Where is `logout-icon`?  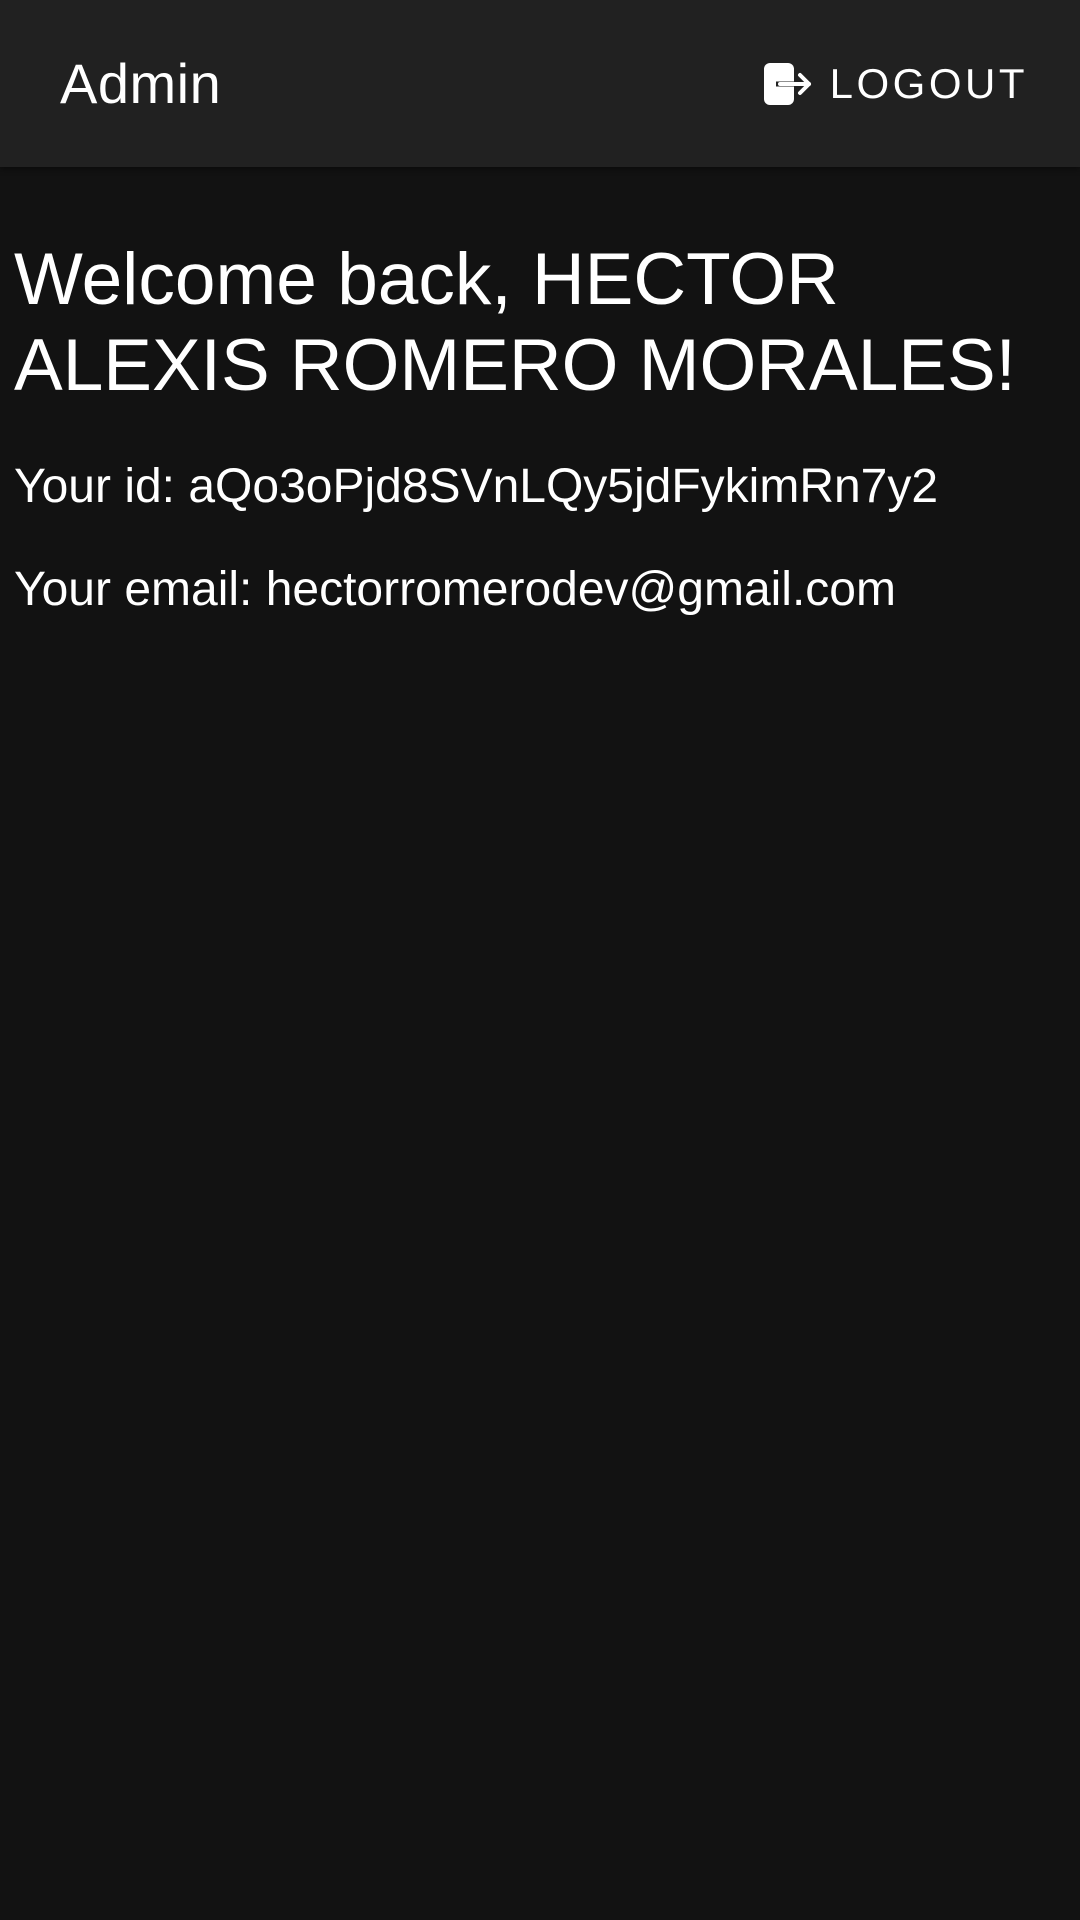 logout-icon is located at coordinates (788, 84).